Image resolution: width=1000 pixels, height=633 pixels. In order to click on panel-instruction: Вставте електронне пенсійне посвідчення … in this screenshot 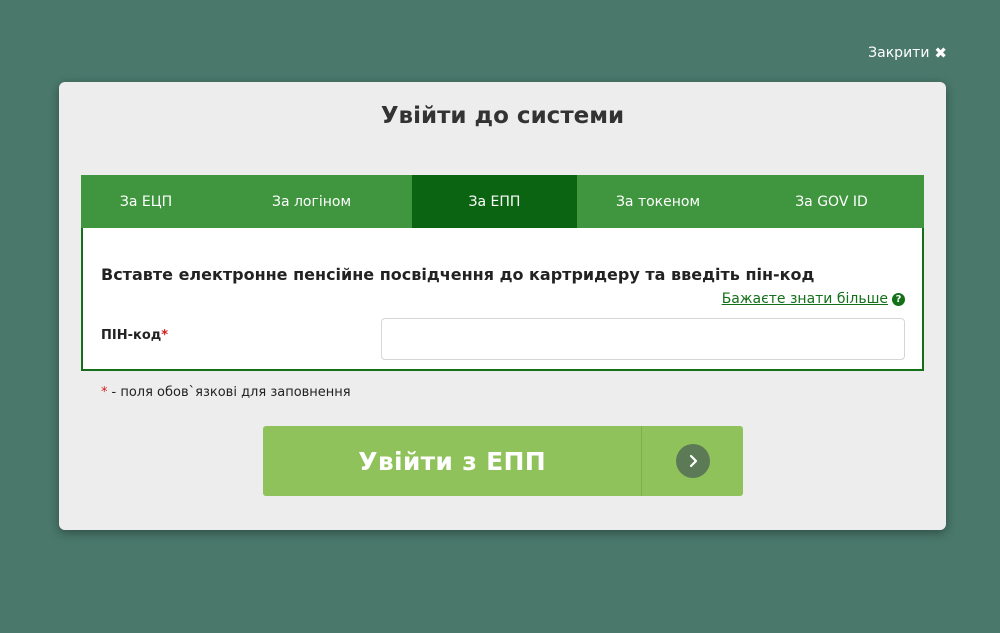, I will do `click(458, 274)`.